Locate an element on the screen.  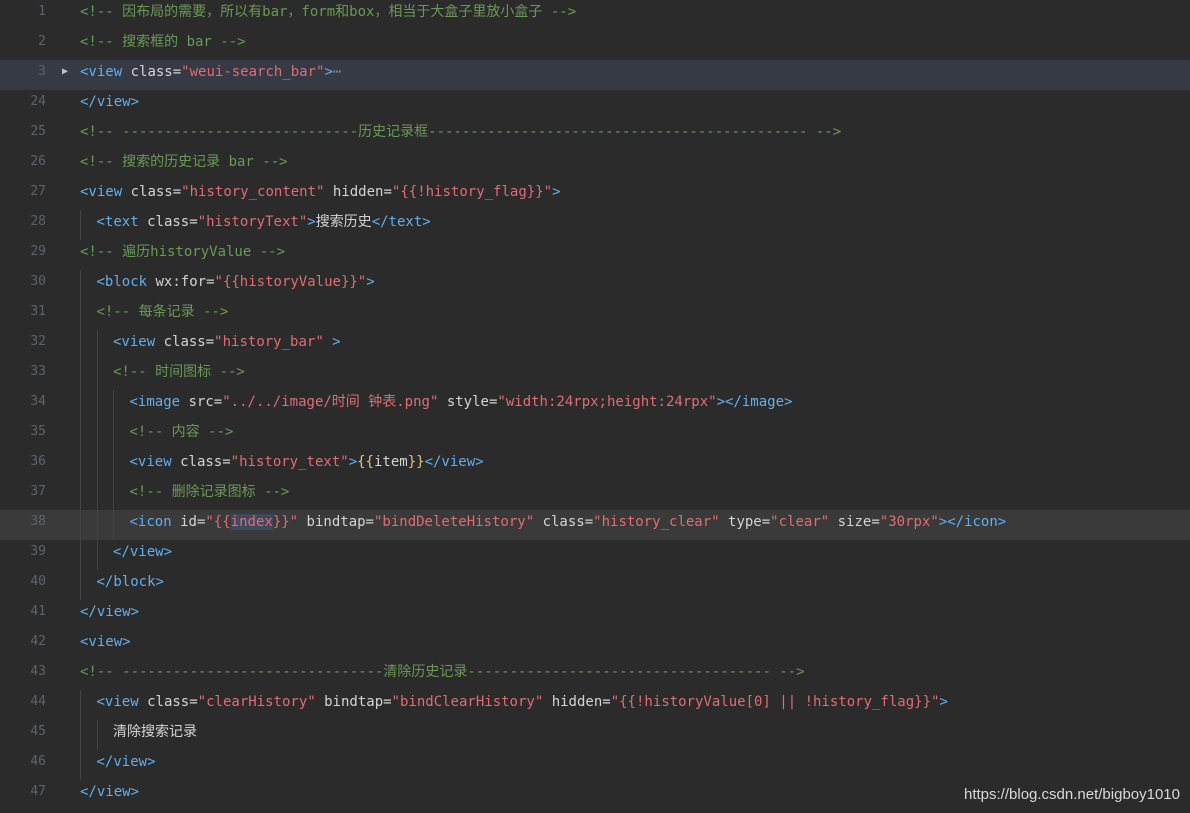
code-line: 39 </view> is located at coordinates (595, 555).